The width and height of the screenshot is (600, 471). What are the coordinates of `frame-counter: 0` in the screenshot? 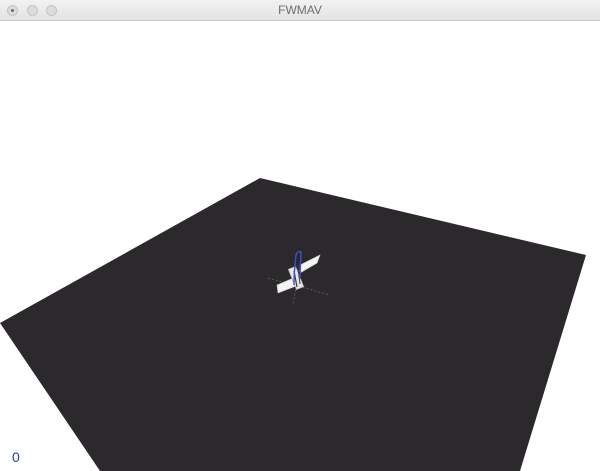 It's located at (16, 457).